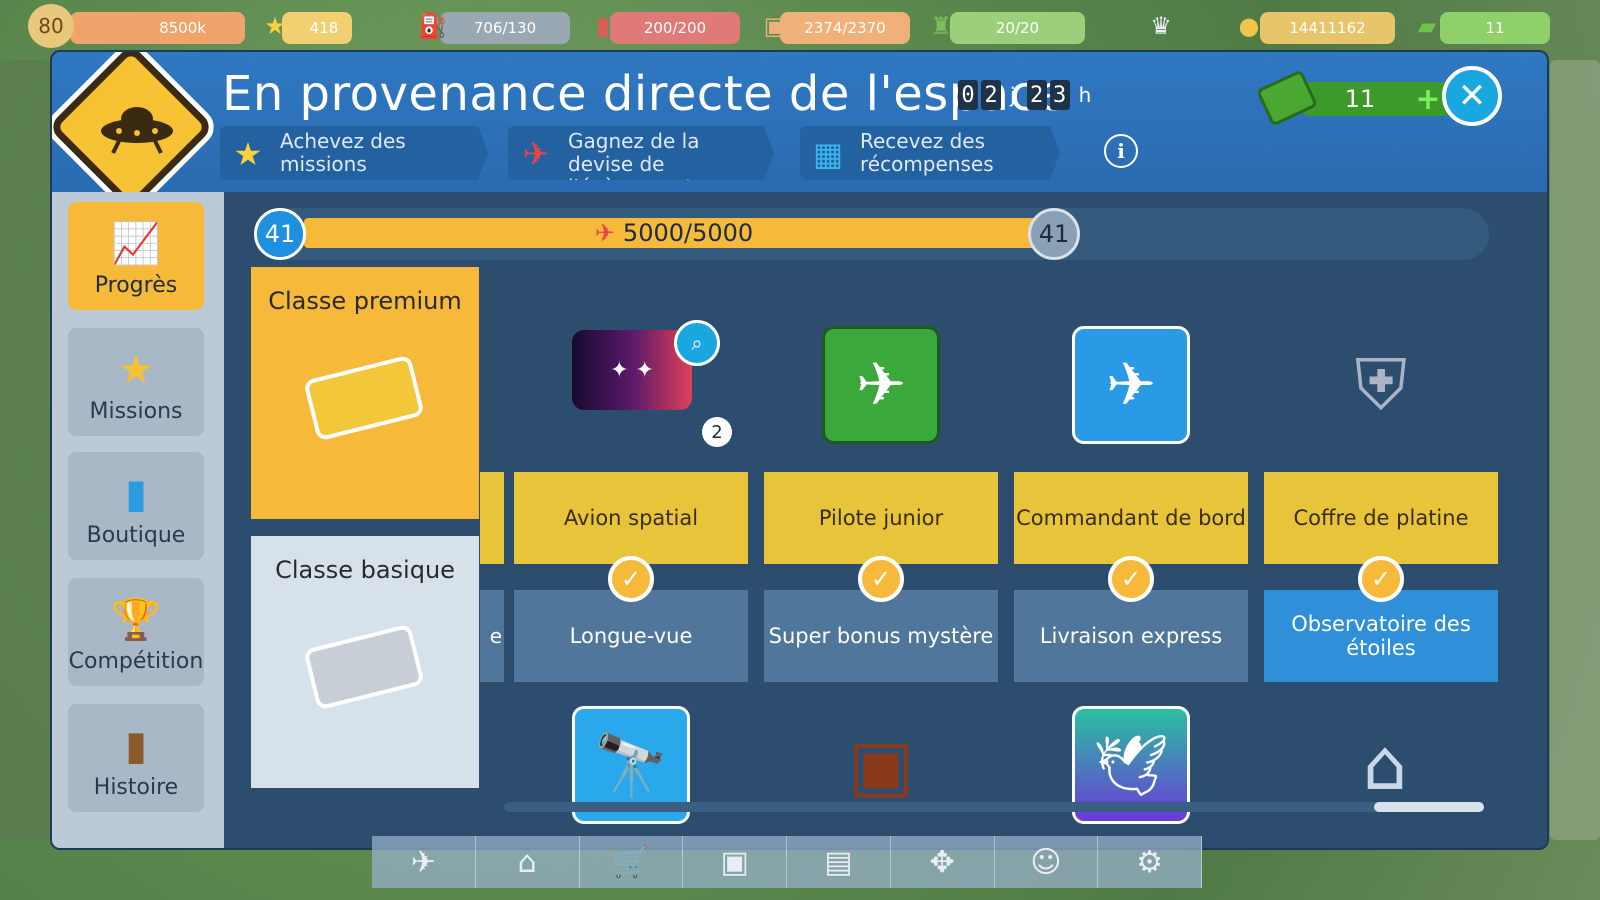  I want to click on step-currency: ✈ Gagnez de la devise de l'évènement, so click(641, 153).